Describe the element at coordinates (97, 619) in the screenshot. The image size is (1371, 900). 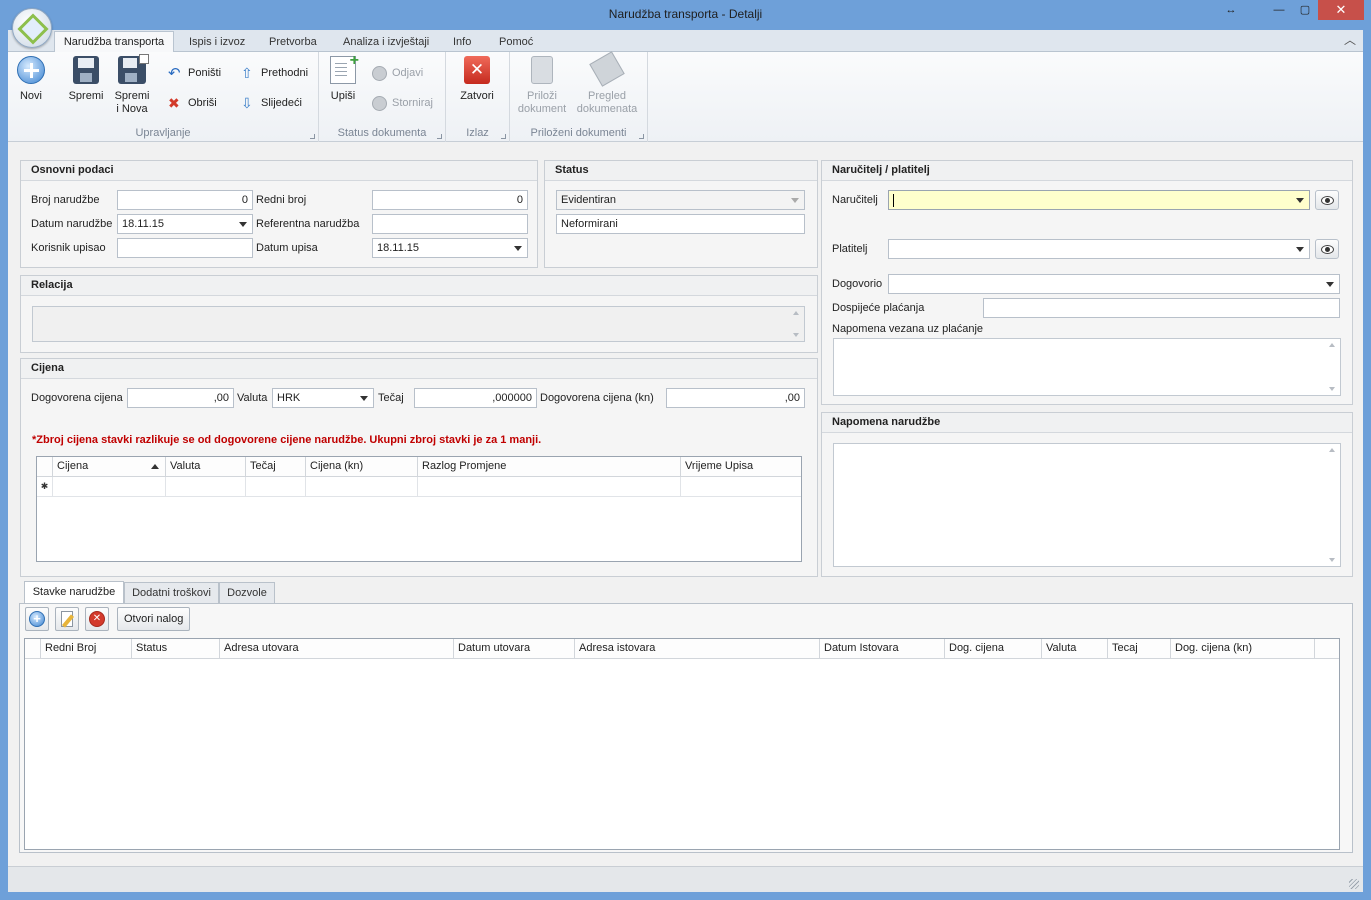
I see `delete-item-button: ✕` at that location.